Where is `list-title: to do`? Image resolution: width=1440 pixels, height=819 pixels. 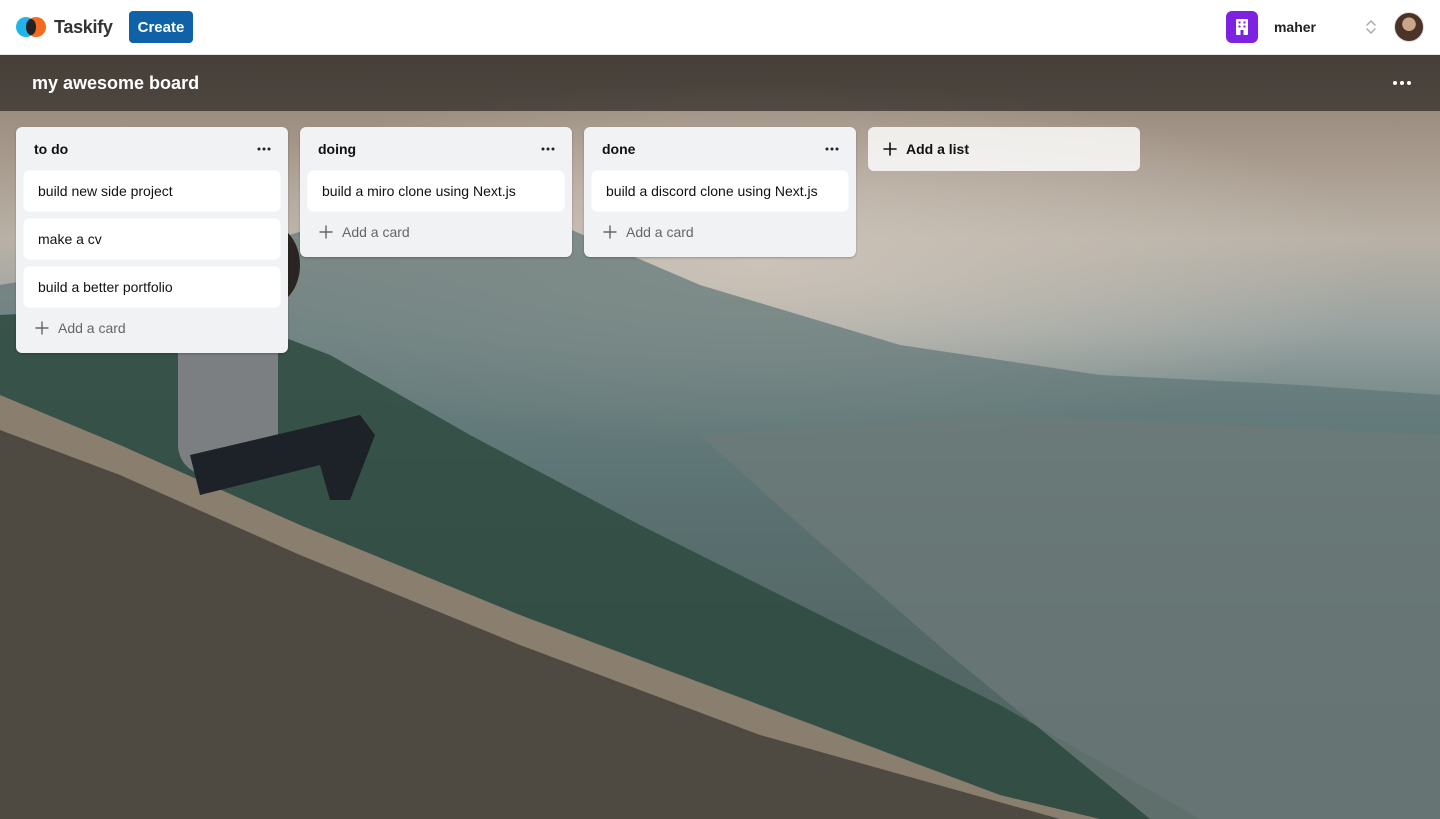 list-title: to do is located at coordinates (51, 149).